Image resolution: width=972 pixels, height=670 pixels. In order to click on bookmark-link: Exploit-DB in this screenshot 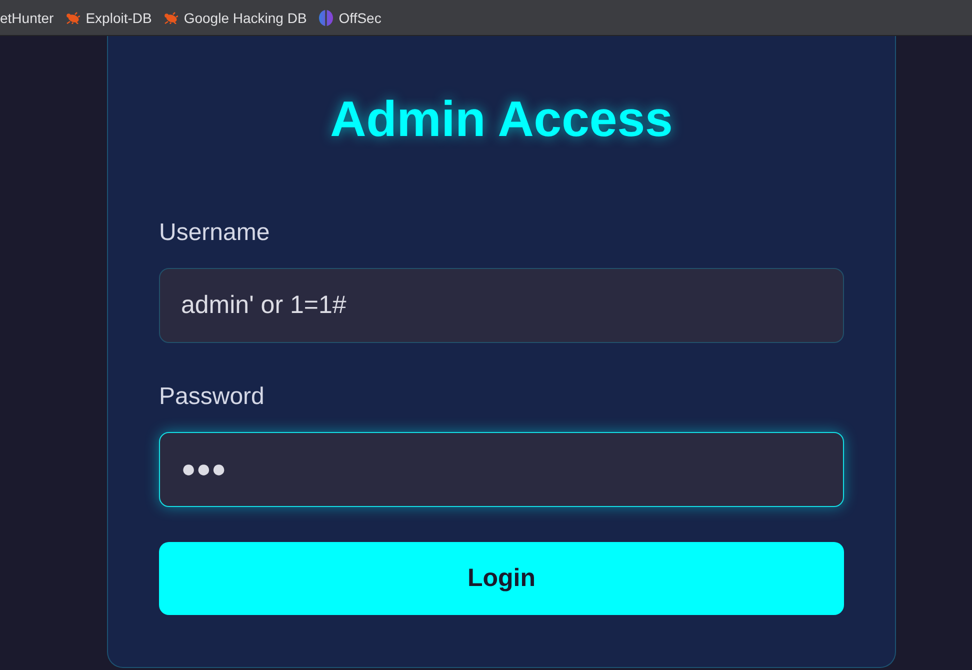, I will do `click(109, 18)`.